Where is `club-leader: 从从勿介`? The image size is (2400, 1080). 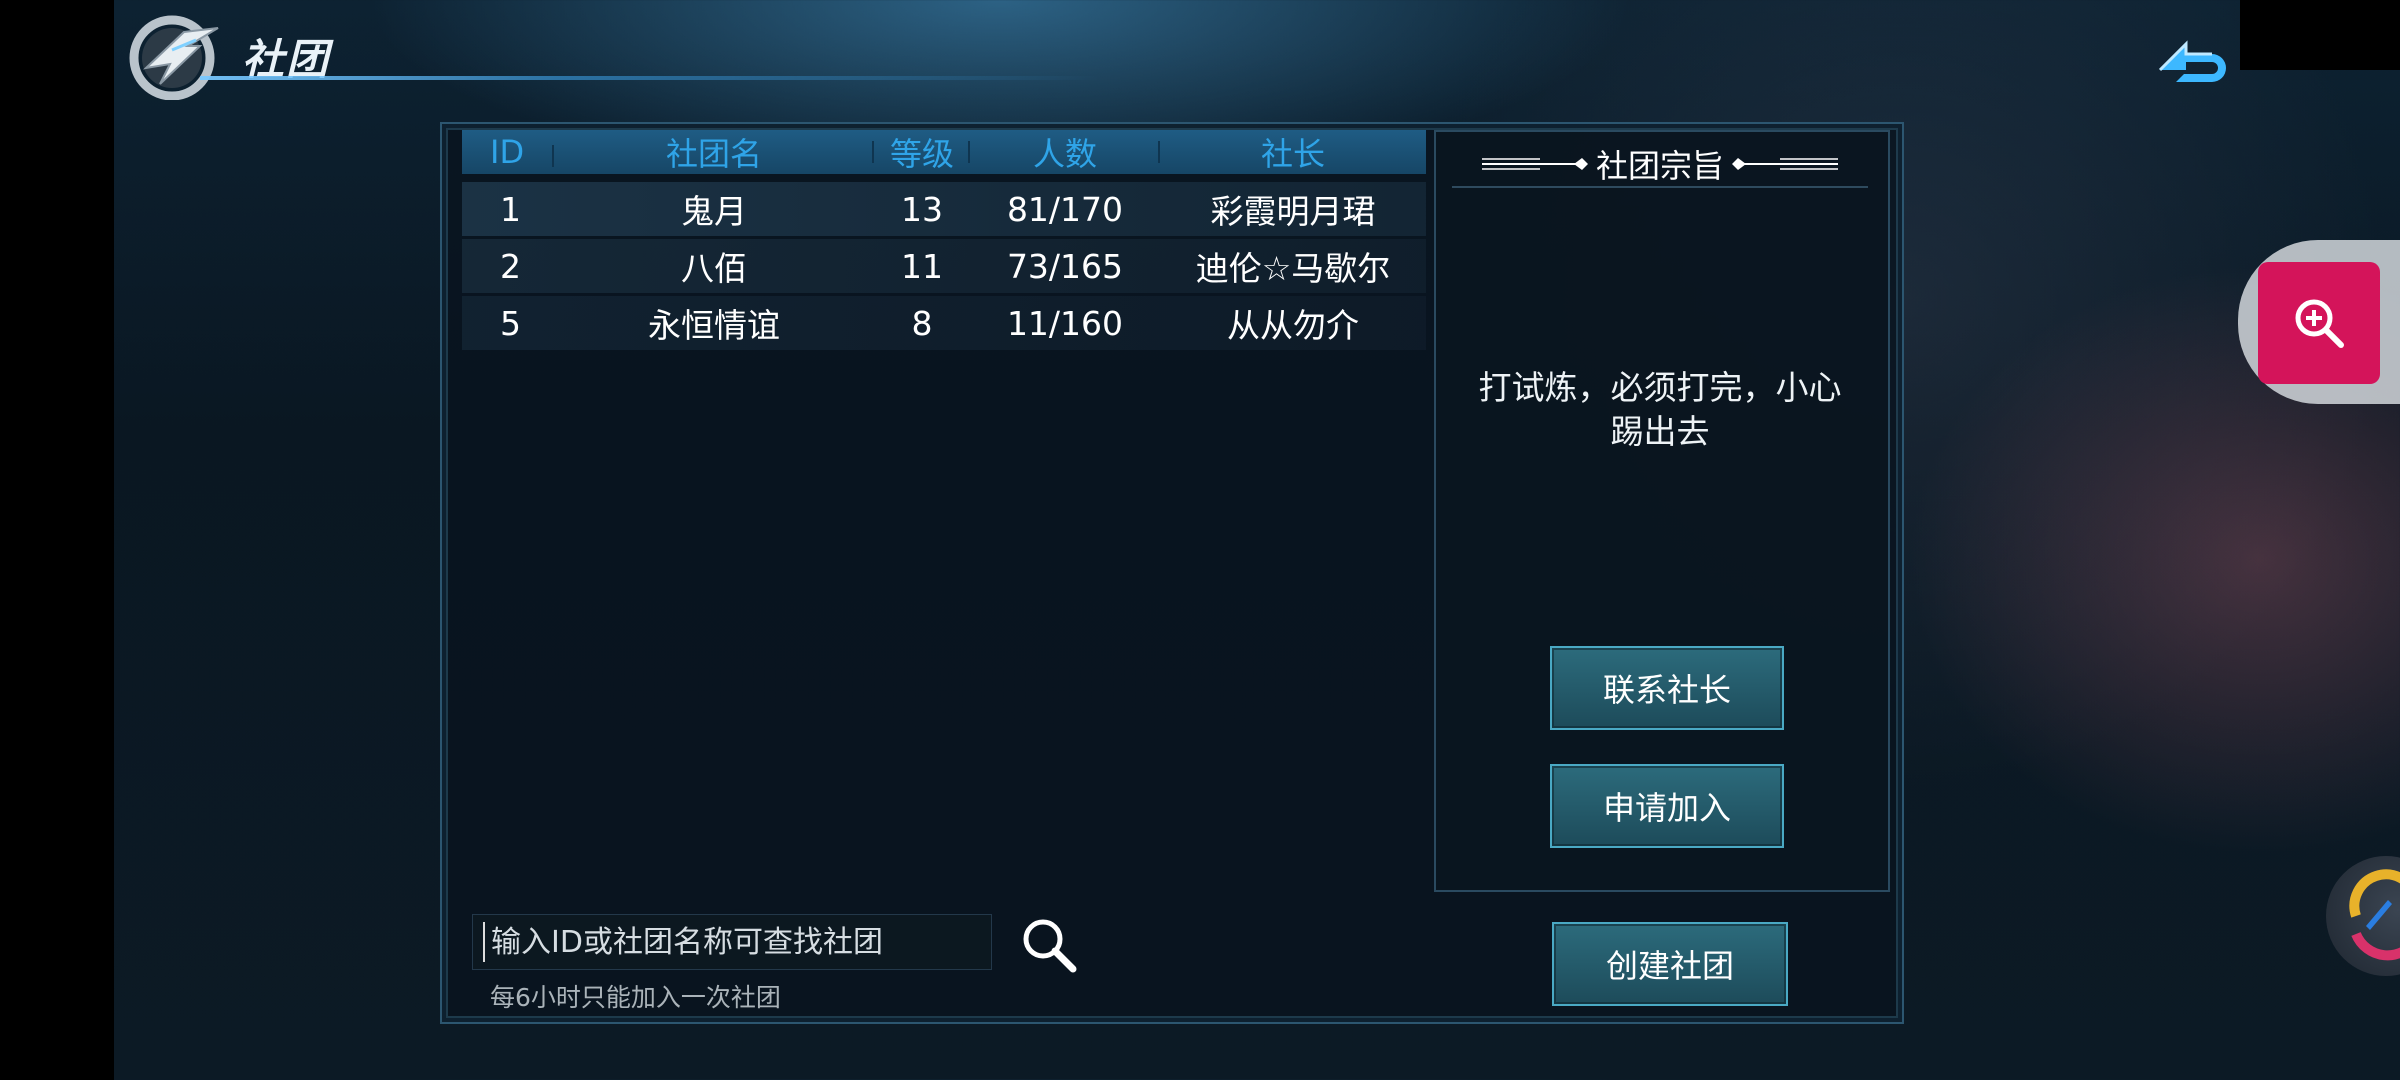
club-leader: 从从勿介 is located at coordinates (1293, 325).